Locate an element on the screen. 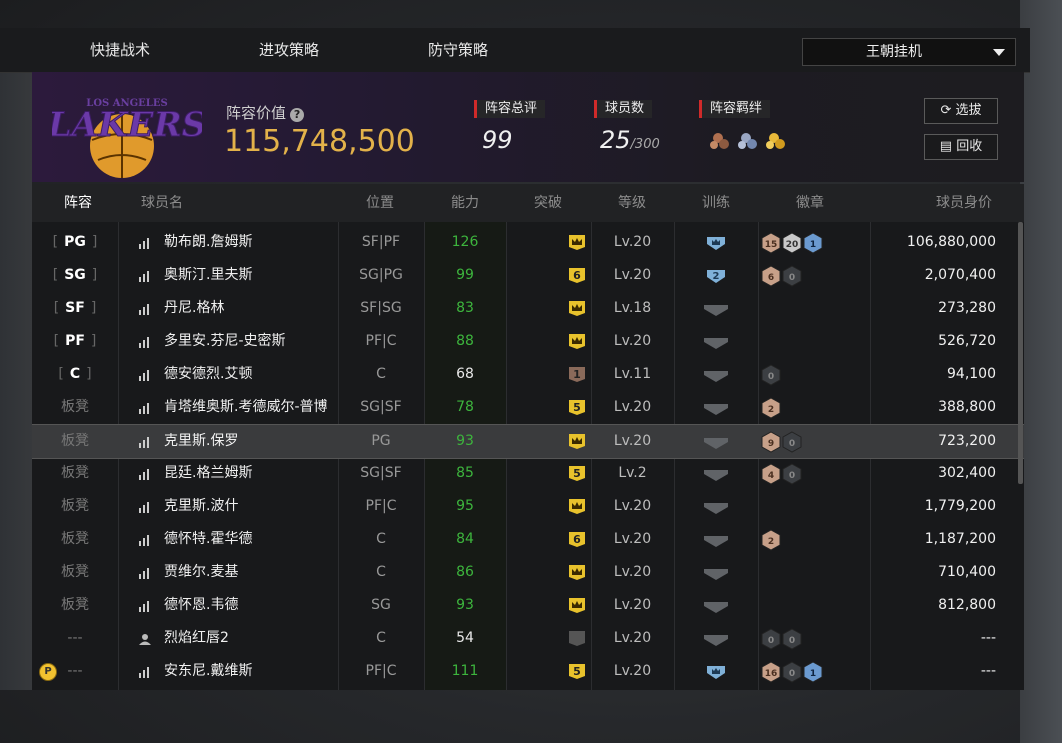  player-price: --- is located at coordinates (988, 671).